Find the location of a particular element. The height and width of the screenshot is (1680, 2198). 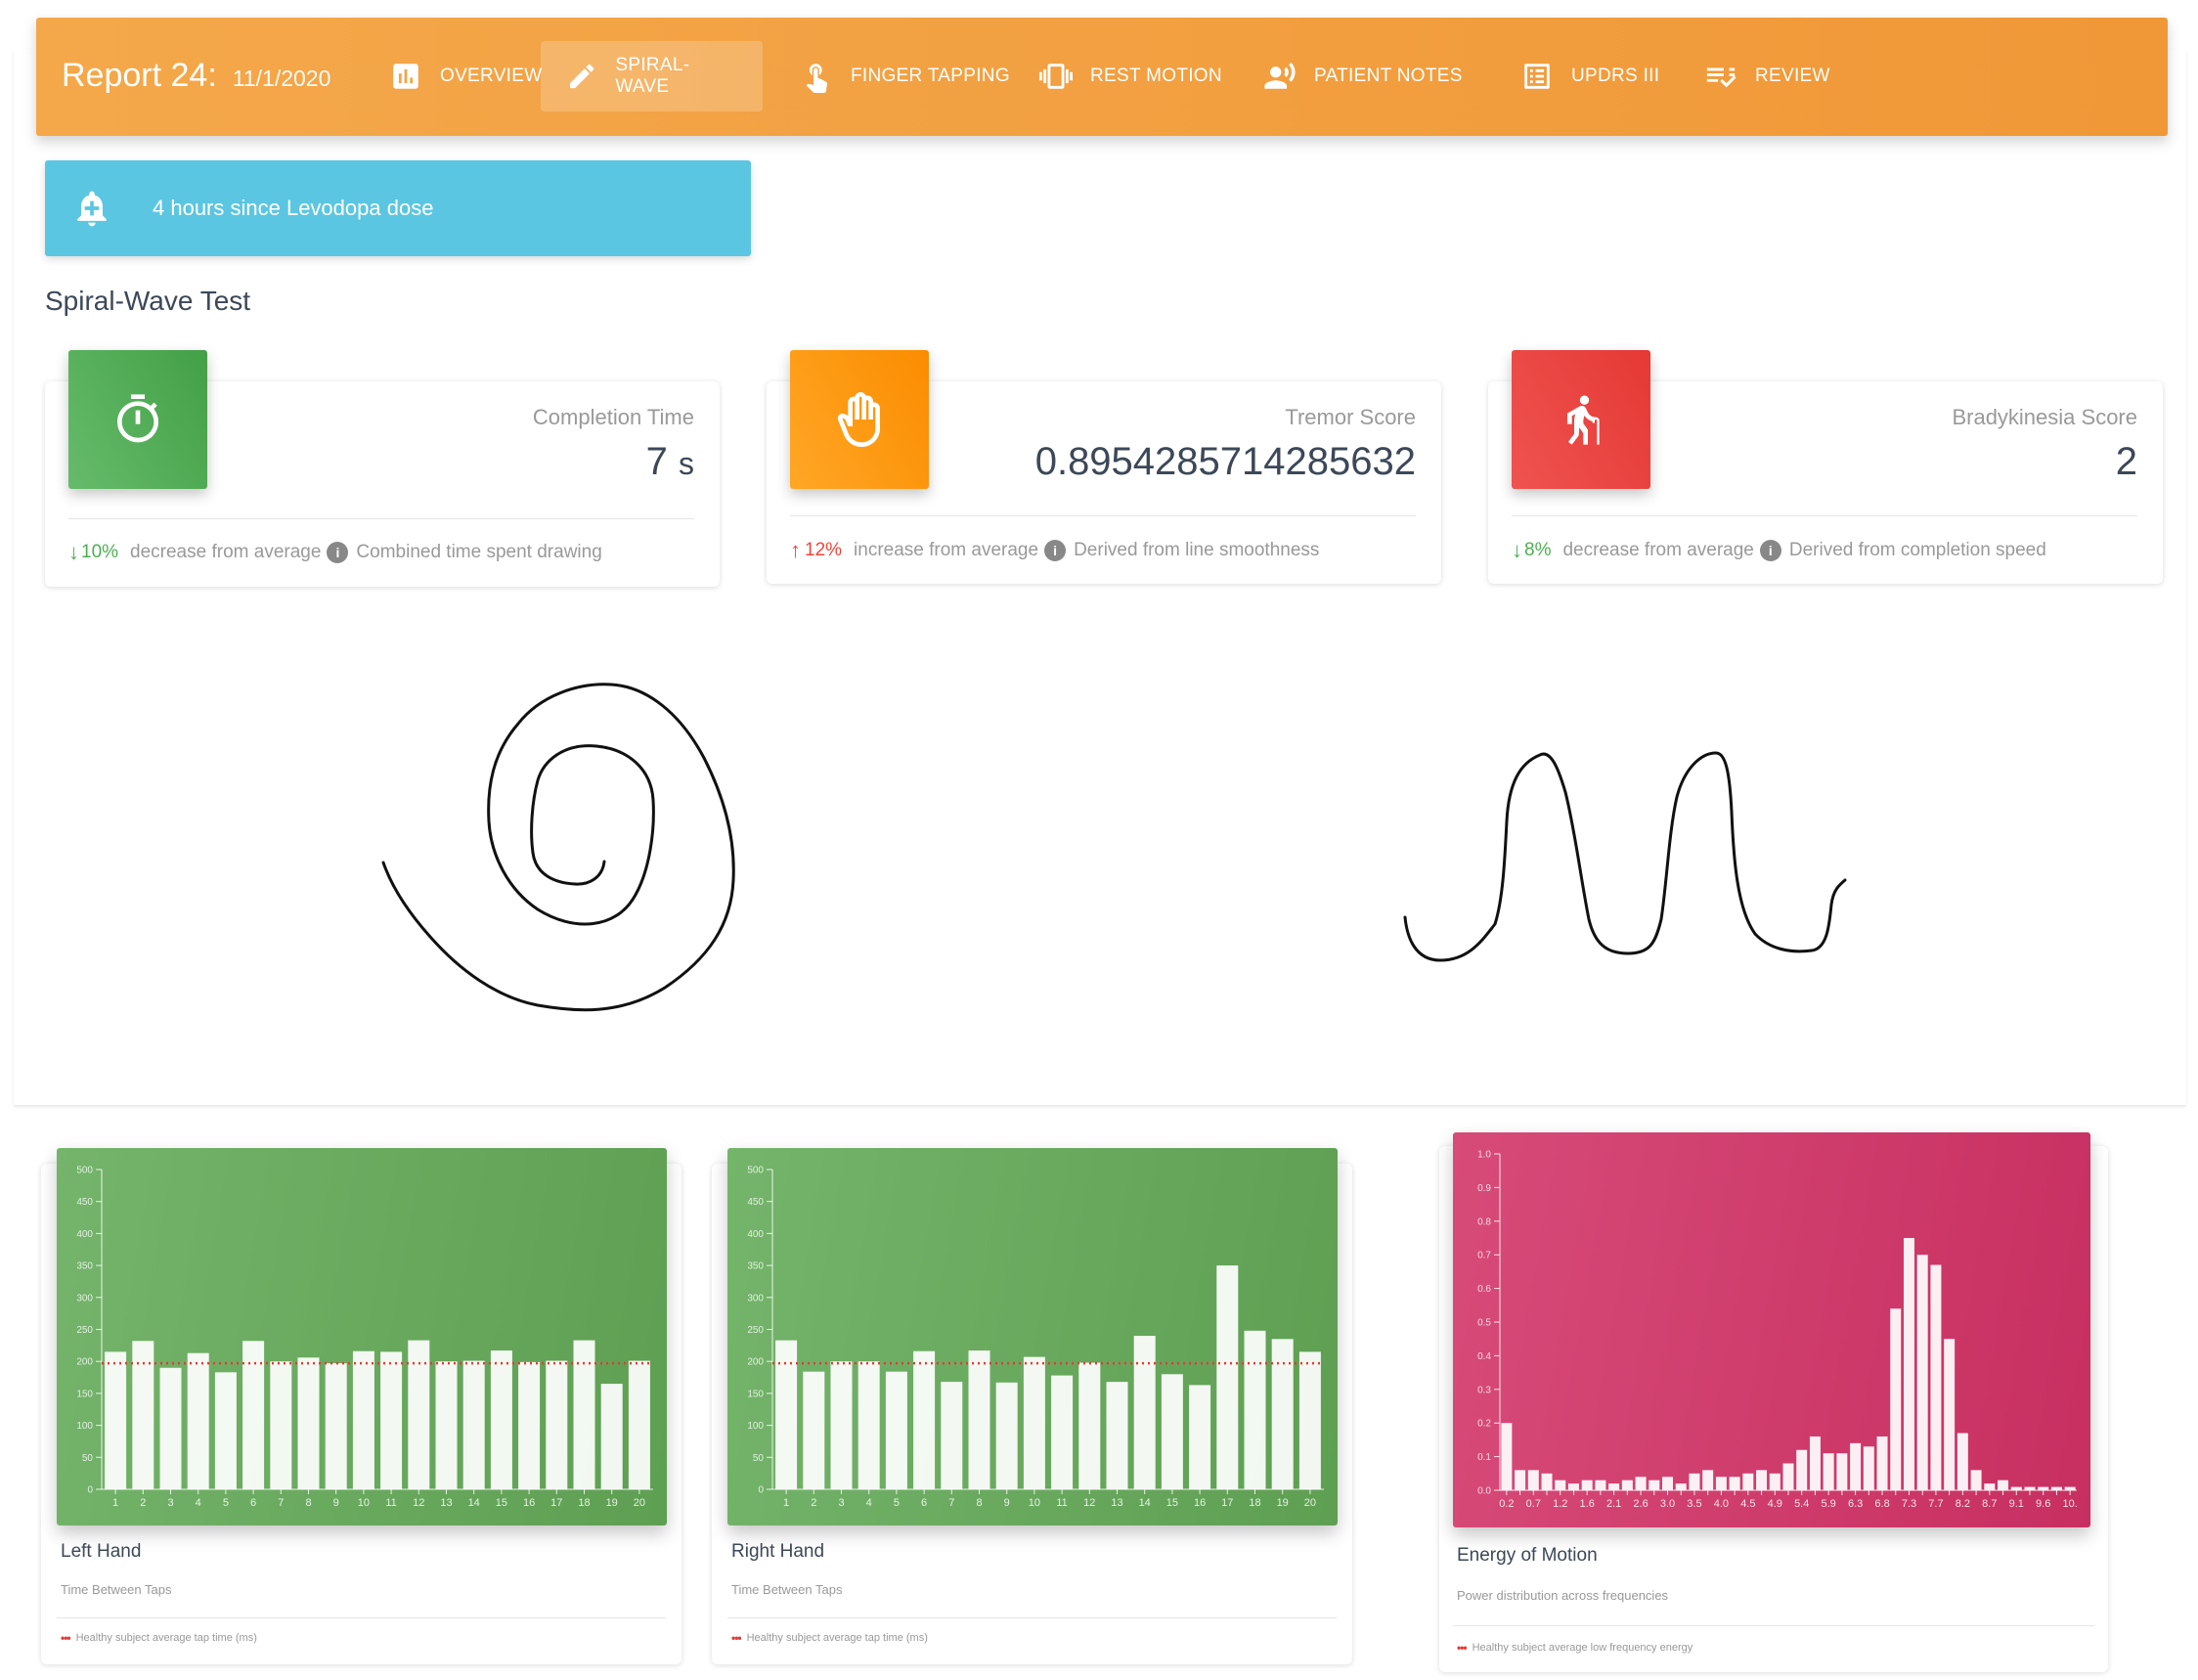

y-tick-label: 0.7 is located at coordinates (1484, 1256).